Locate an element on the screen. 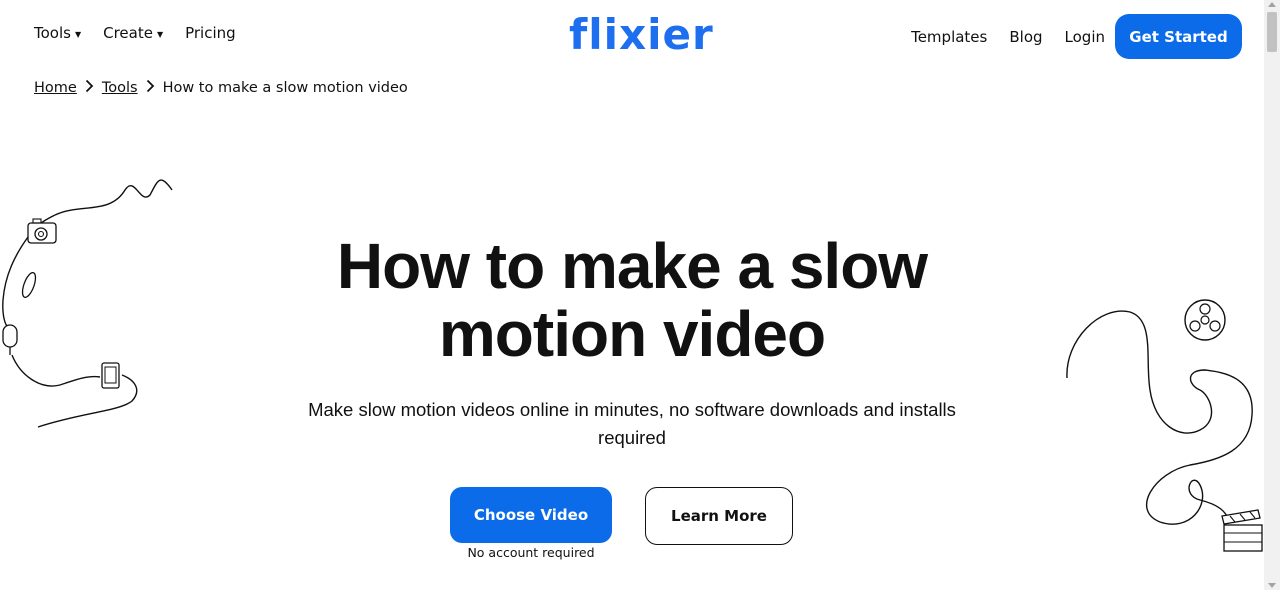 This screenshot has width=1280, height=590. clapperboard-icon is located at coordinates (1242, 530).